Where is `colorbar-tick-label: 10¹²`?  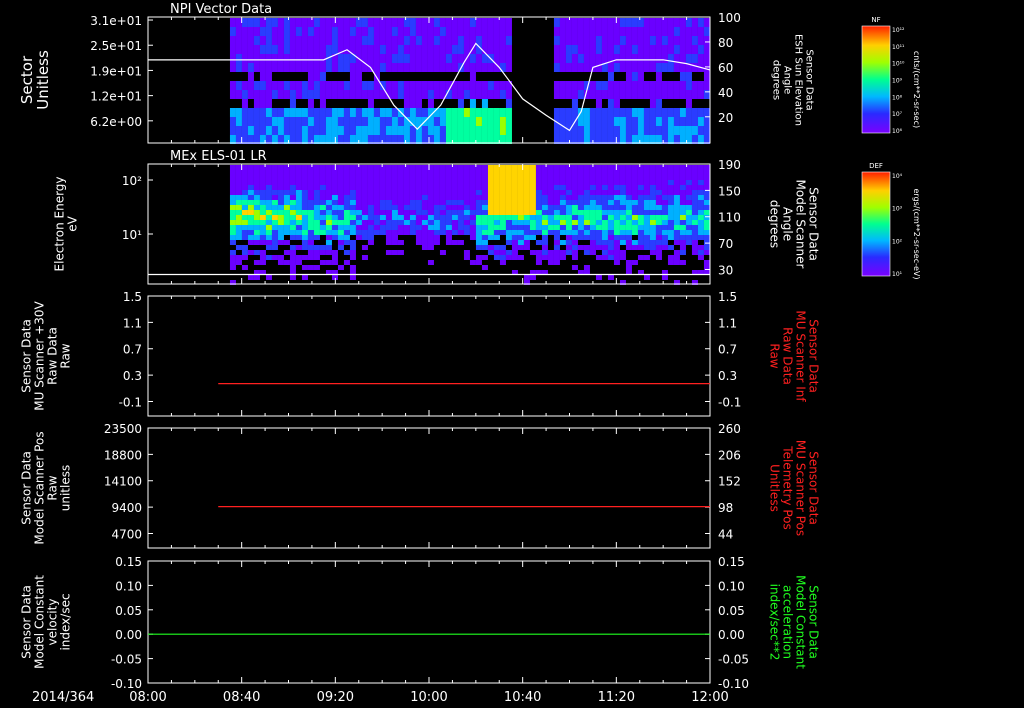
colorbar-tick-label: 10¹² is located at coordinates (898, 30).